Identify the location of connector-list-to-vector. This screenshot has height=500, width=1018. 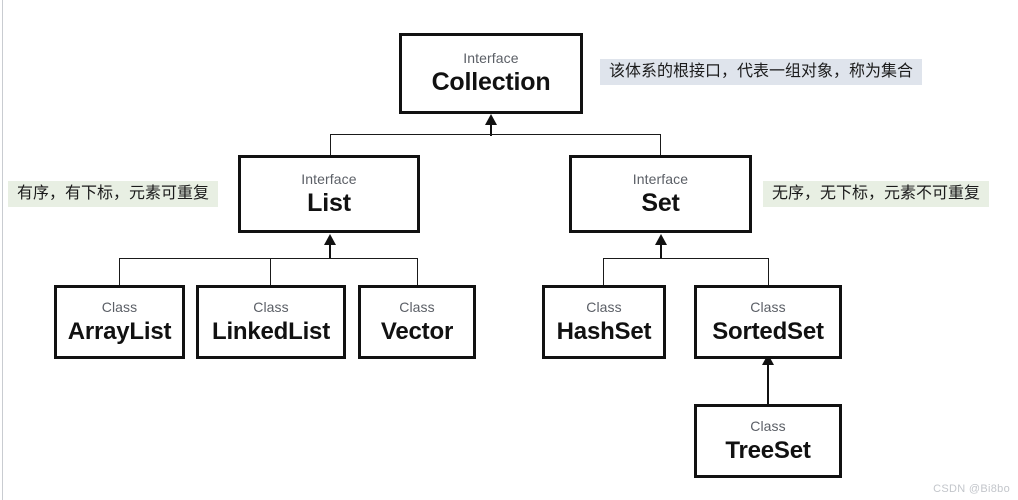
(417, 272).